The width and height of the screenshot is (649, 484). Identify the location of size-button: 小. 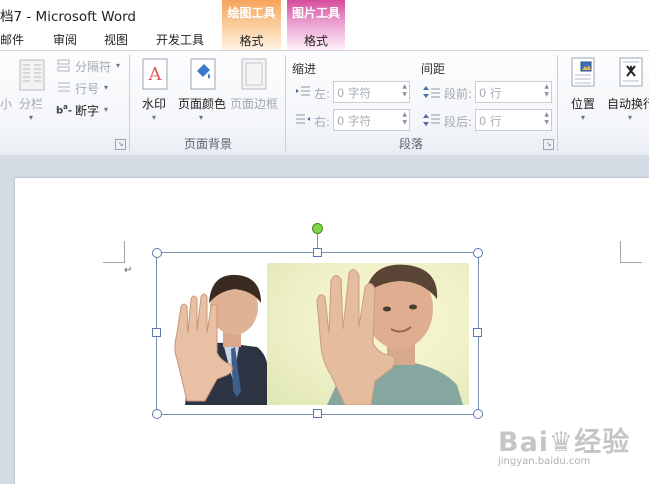
(6, 103).